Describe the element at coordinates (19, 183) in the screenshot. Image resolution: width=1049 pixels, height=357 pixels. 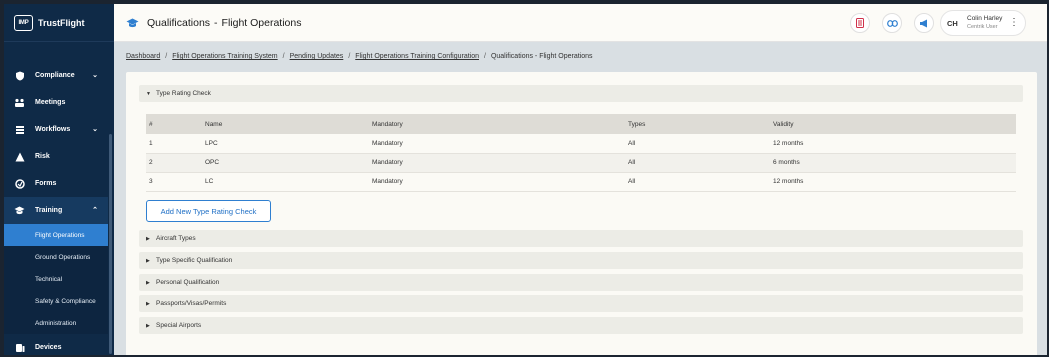
I see `forms-icon` at that location.